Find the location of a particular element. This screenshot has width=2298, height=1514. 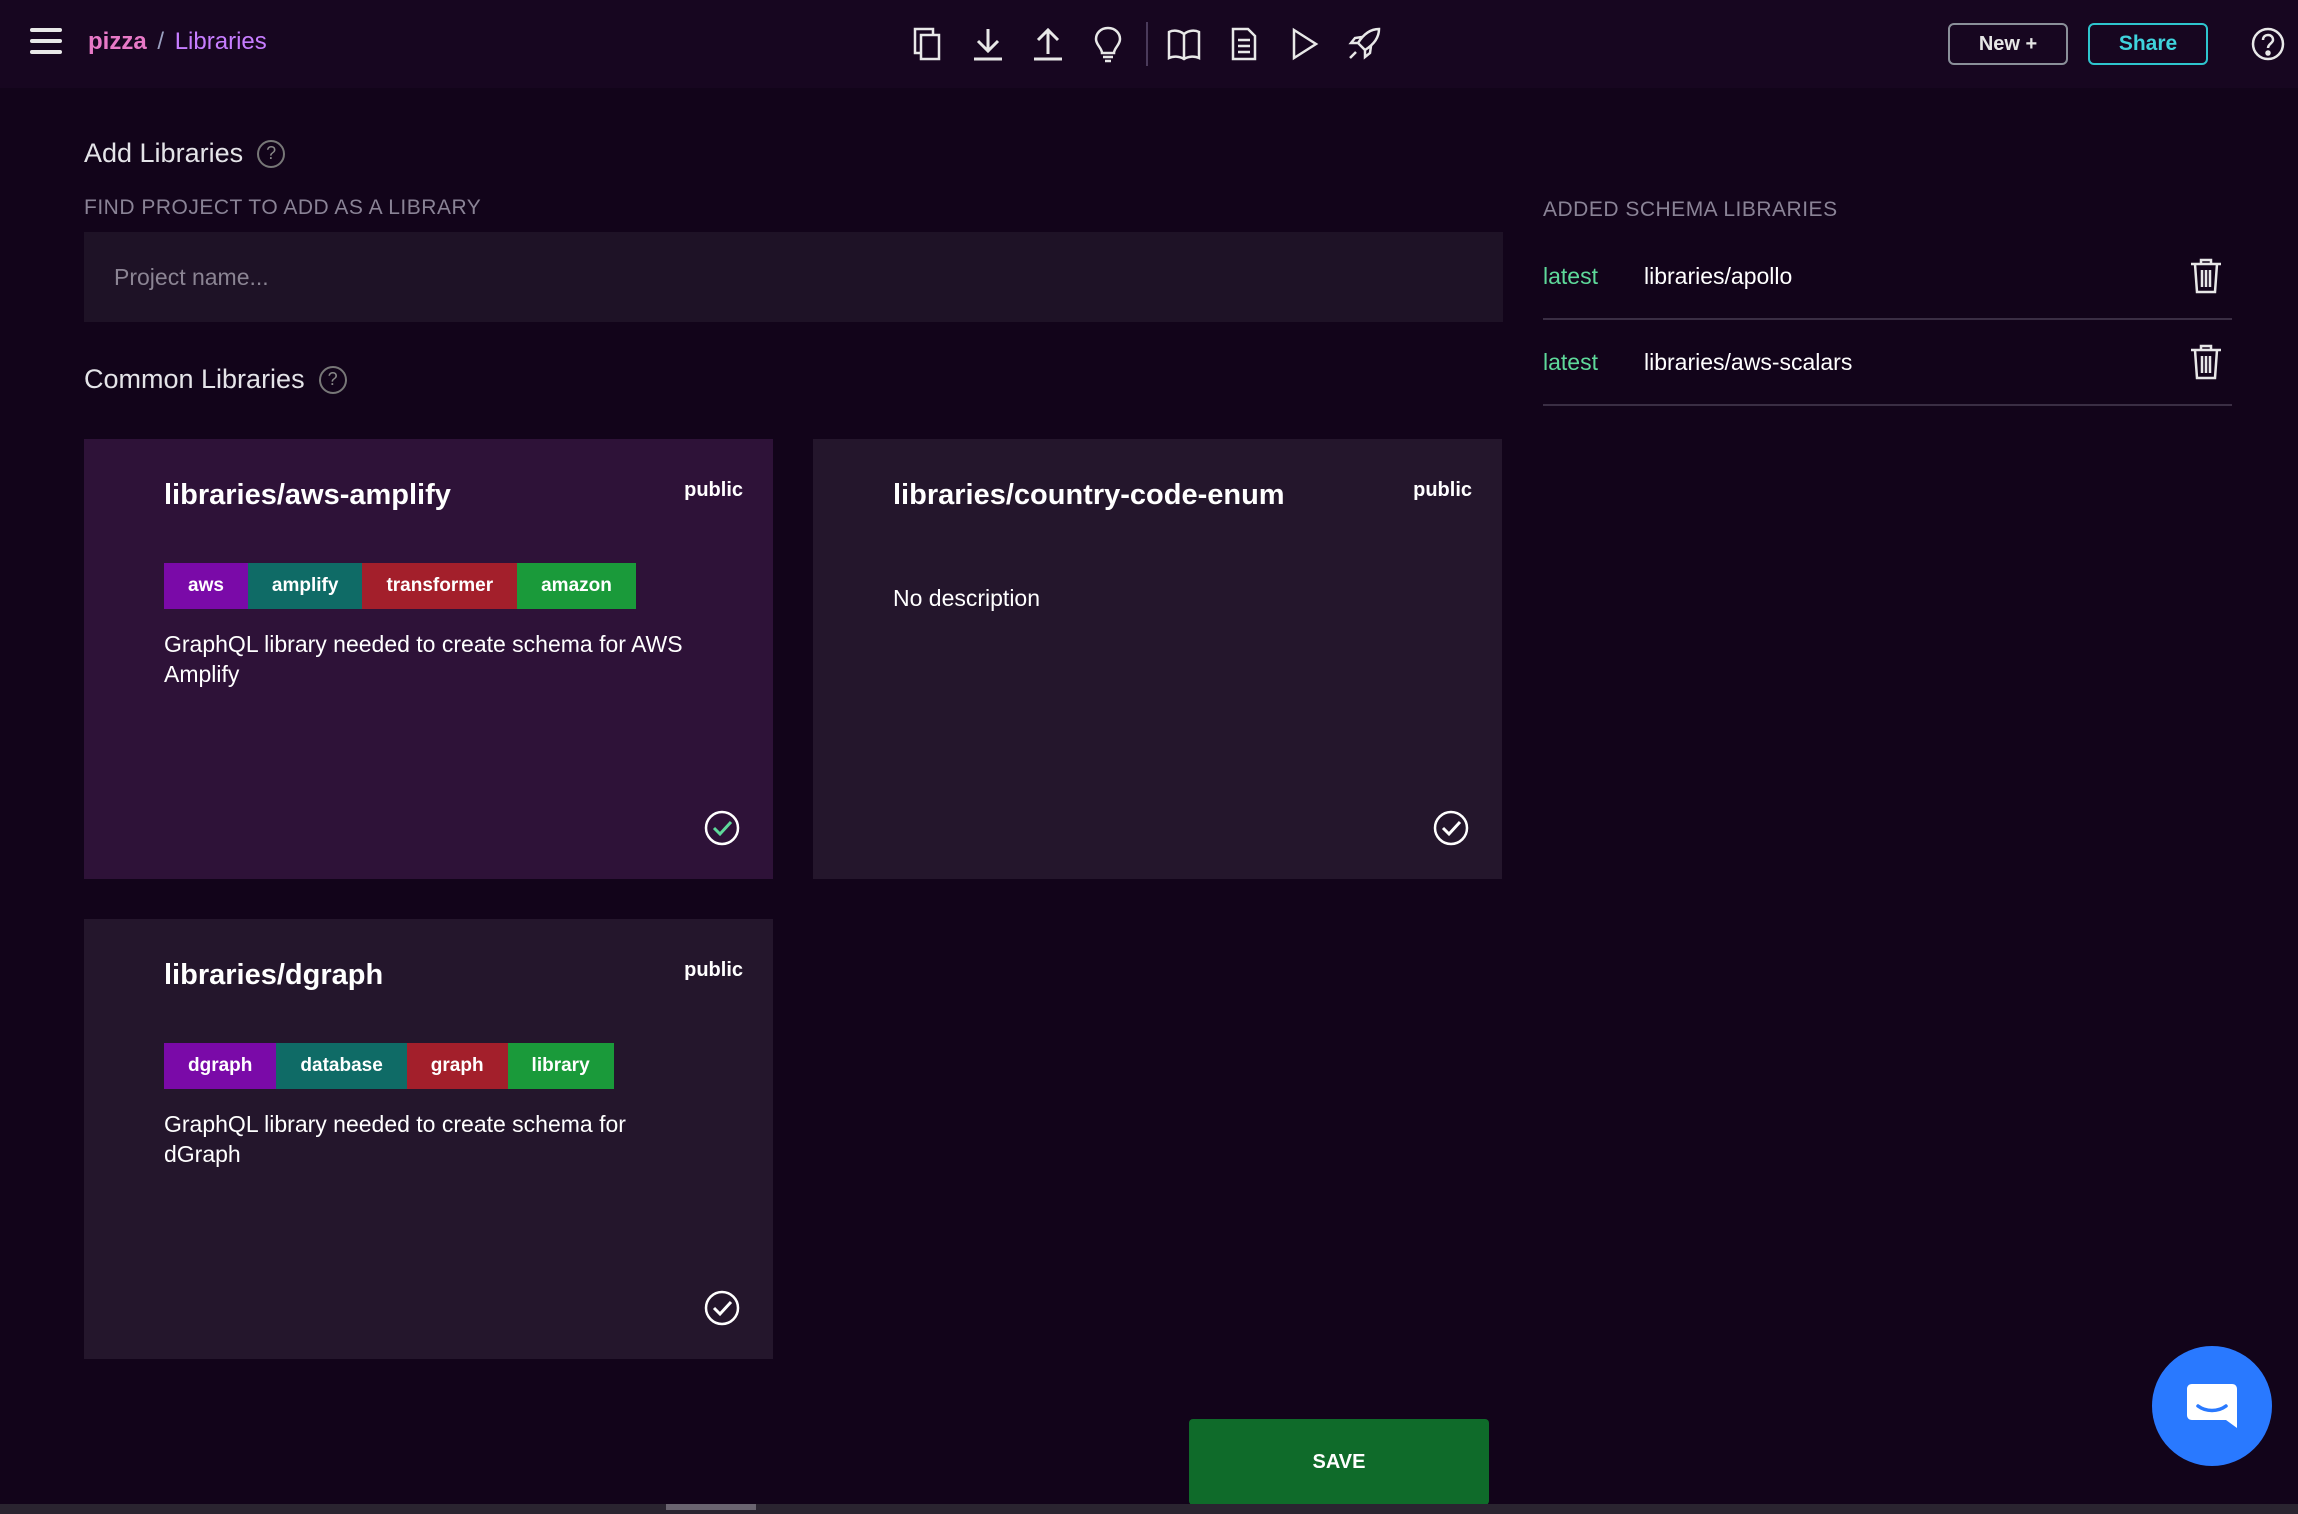

tag-list: aws amplify transformer amazon is located at coordinates (400, 586).